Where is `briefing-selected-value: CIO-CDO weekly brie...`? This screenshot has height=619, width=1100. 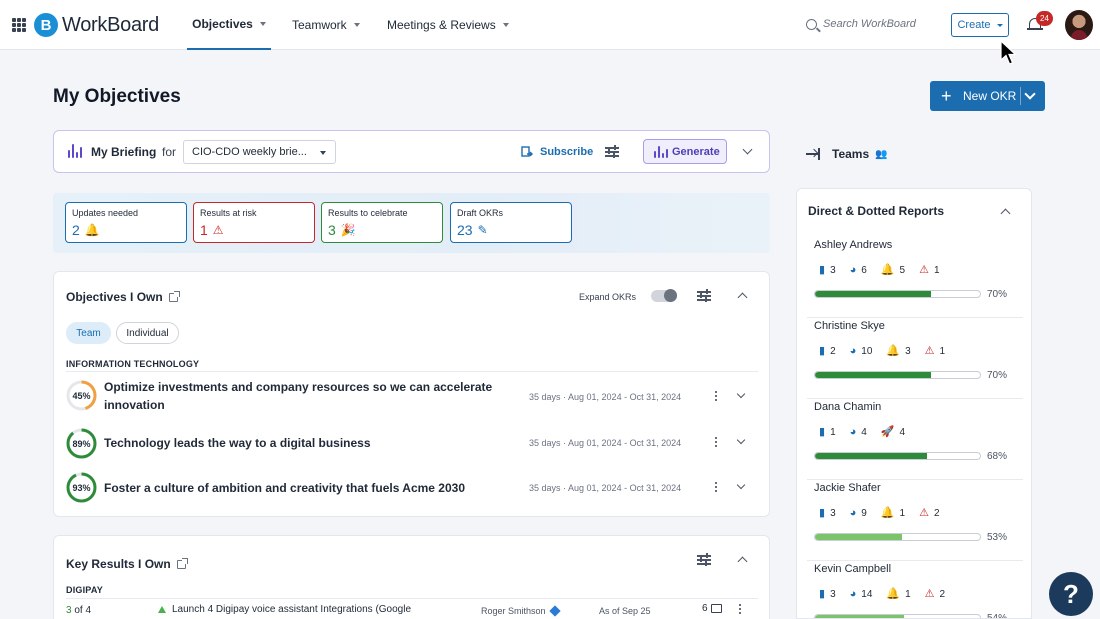
briefing-selected-value: CIO-CDO weekly brie... is located at coordinates (249, 152).